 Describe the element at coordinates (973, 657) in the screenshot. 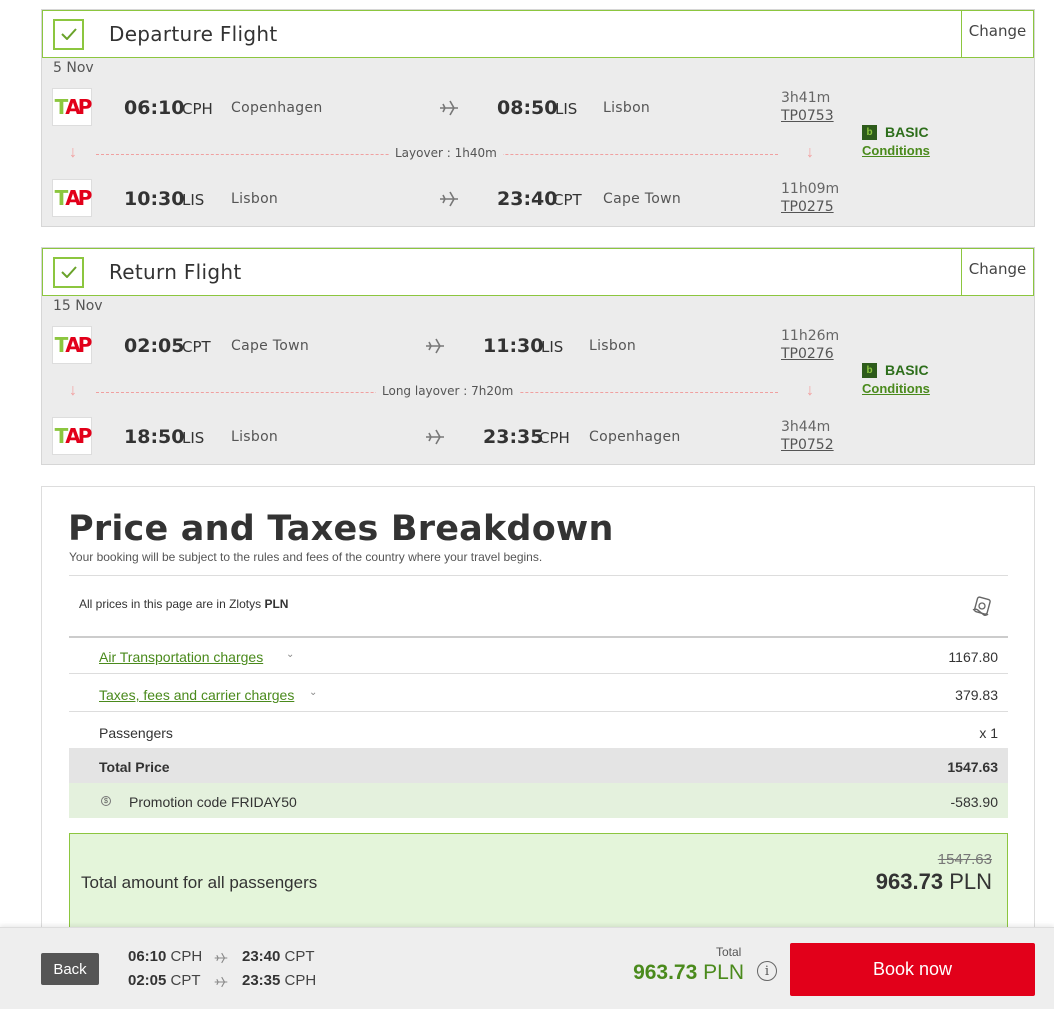

I see `air-transport-value: 1167.80` at that location.